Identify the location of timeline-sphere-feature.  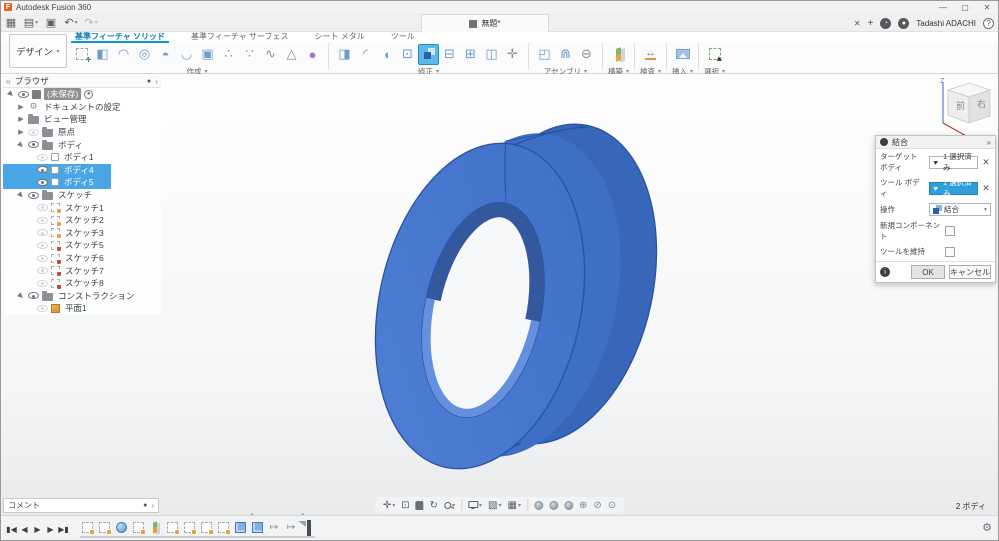
(121, 528).